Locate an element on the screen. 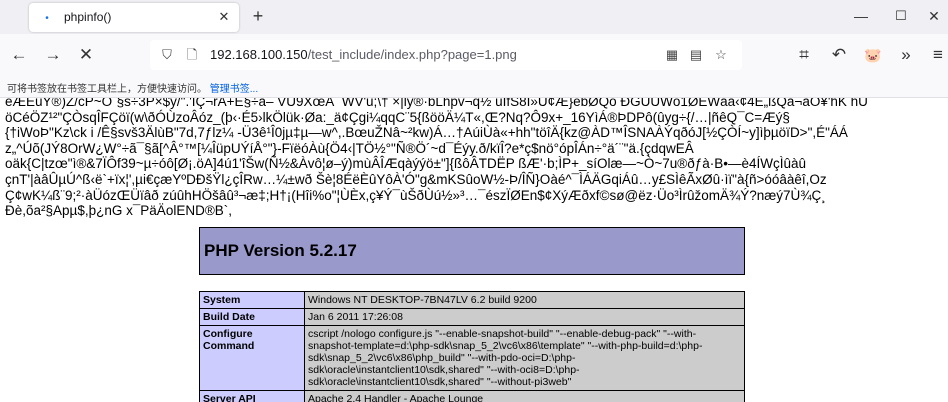 The height and width of the screenshot is (402, 948). php-version-title: PHP Version 5.2.17 is located at coordinates (280, 250).